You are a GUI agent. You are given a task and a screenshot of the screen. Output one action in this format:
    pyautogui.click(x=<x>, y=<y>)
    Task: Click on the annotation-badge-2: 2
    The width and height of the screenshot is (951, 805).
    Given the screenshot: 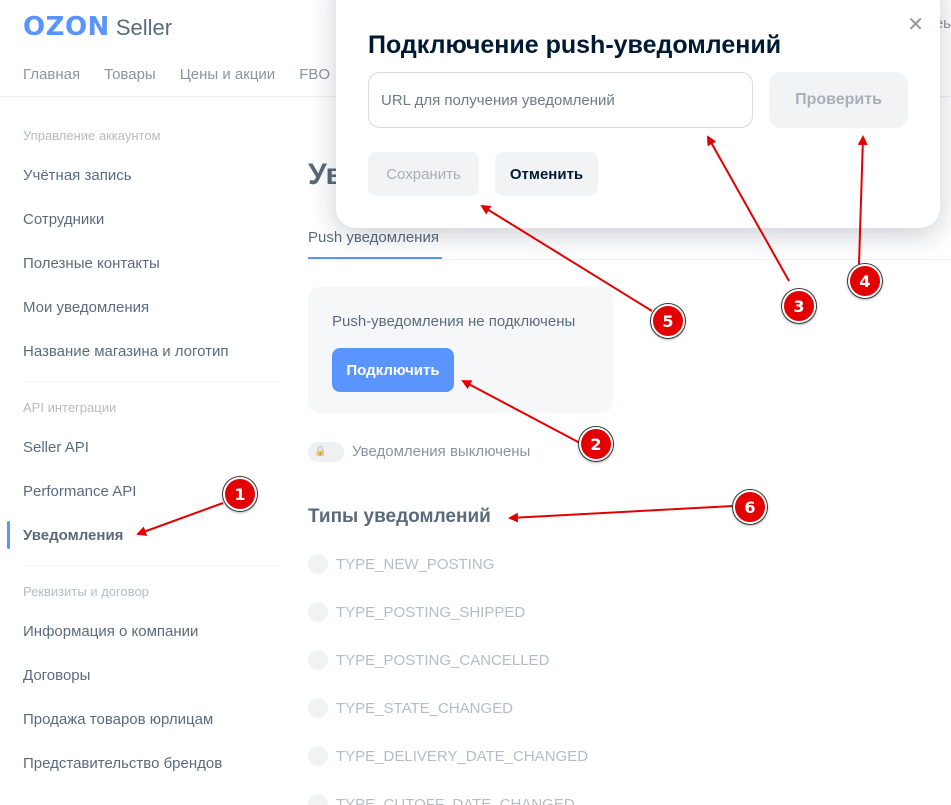 What is the action you would take?
    pyautogui.click(x=596, y=444)
    